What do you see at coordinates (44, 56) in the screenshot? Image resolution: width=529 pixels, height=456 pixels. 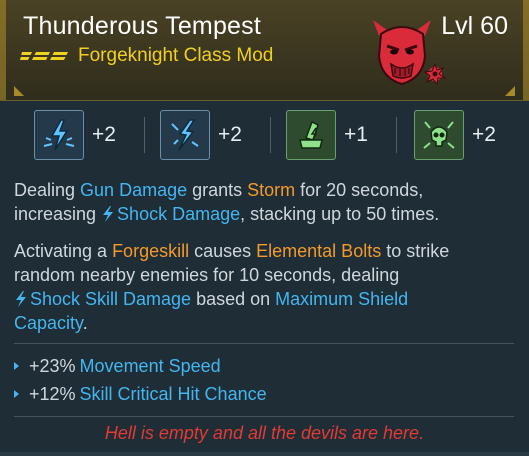 I see `rarity-chevrons-icon` at bounding box center [44, 56].